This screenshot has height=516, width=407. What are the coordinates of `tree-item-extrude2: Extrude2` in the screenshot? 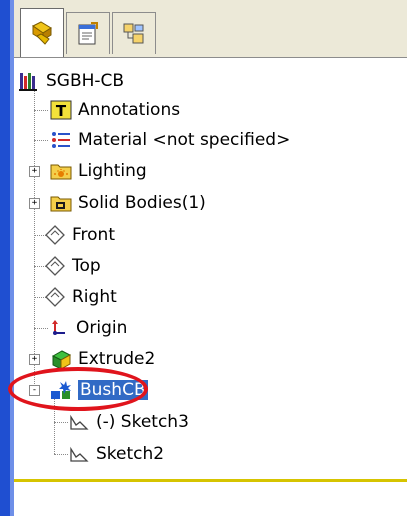 It's located at (102, 359).